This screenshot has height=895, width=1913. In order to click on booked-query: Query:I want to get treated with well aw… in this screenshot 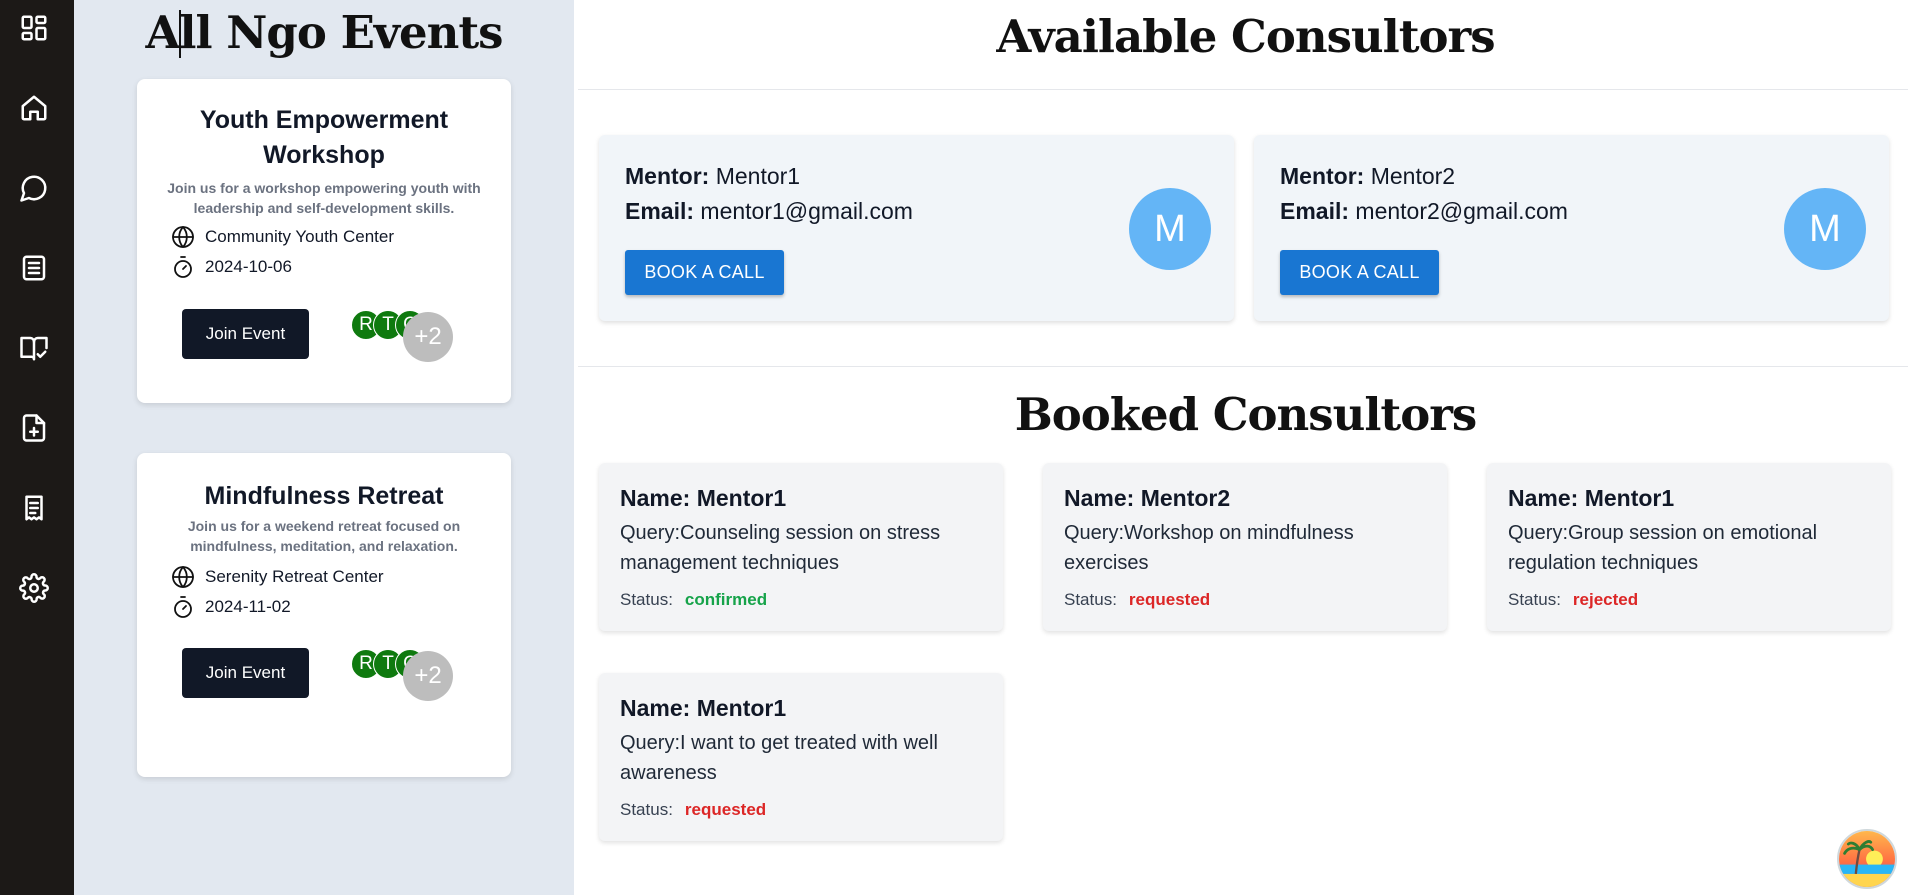, I will do `click(779, 758)`.